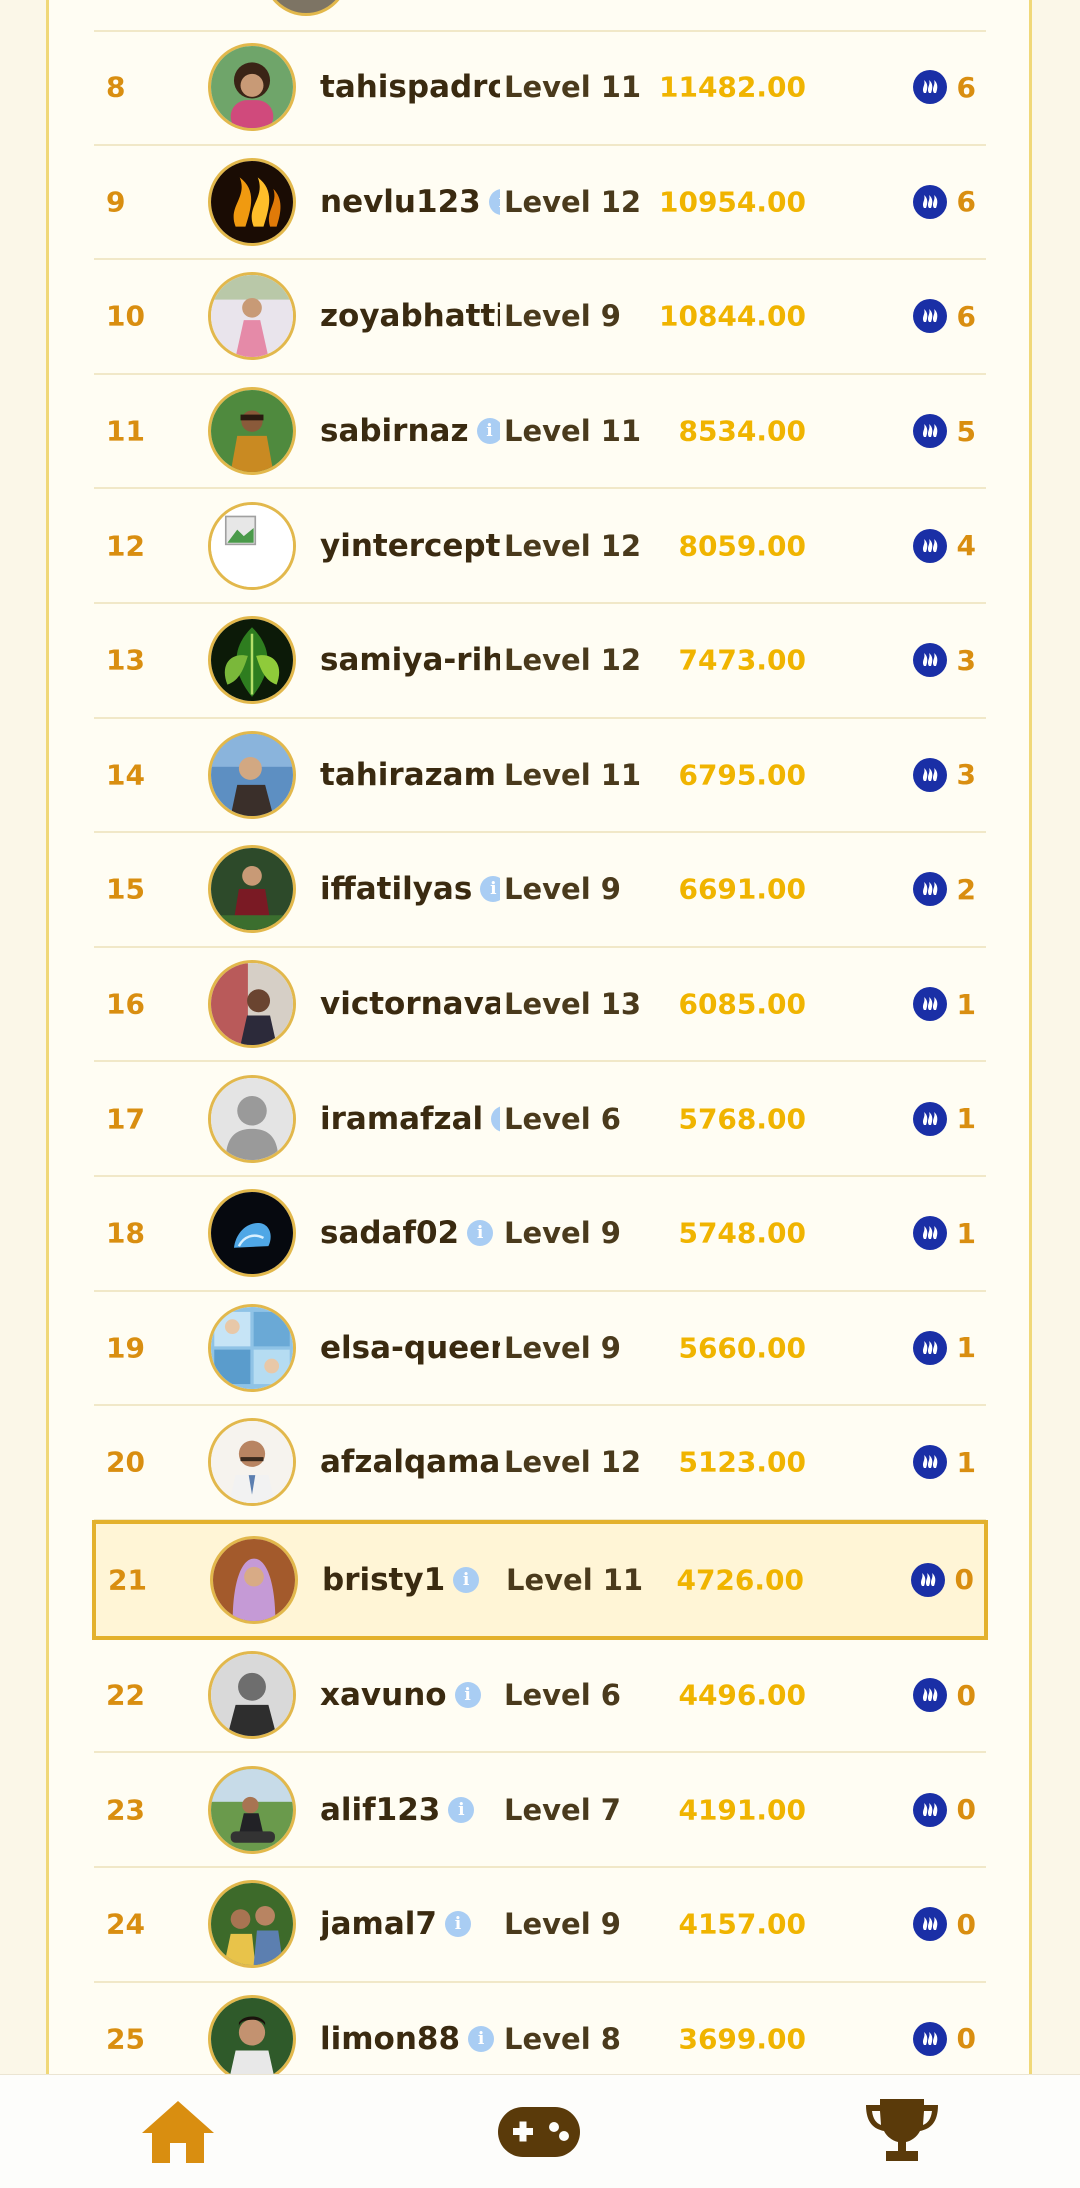 Image resolution: width=1080 pixels, height=2188 pixels. What do you see at coordinates (401, 1119) in the screenshot?
I see `username: iramafzal` at bounding box center [401, 1119].